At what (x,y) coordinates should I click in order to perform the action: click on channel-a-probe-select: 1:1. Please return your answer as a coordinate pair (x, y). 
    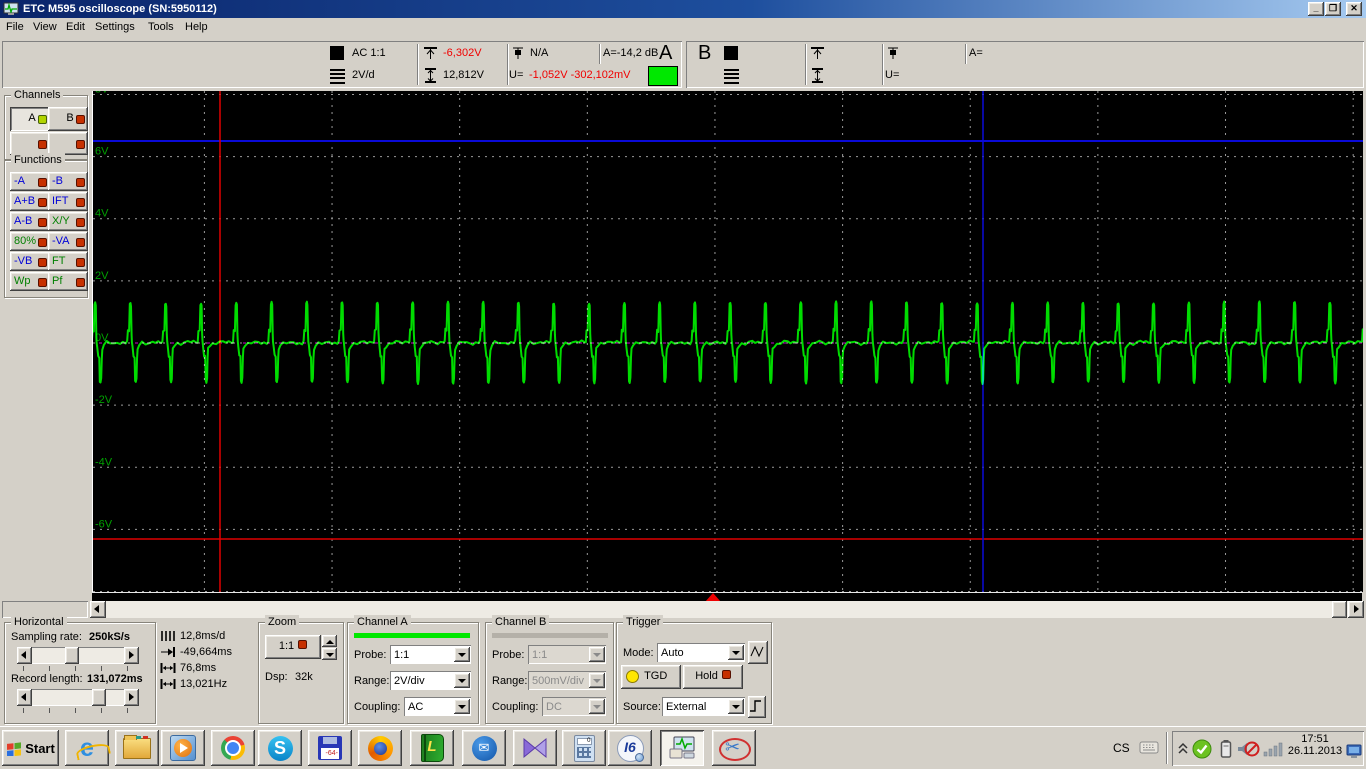
    Looking at the image, I should click on (430, 654).